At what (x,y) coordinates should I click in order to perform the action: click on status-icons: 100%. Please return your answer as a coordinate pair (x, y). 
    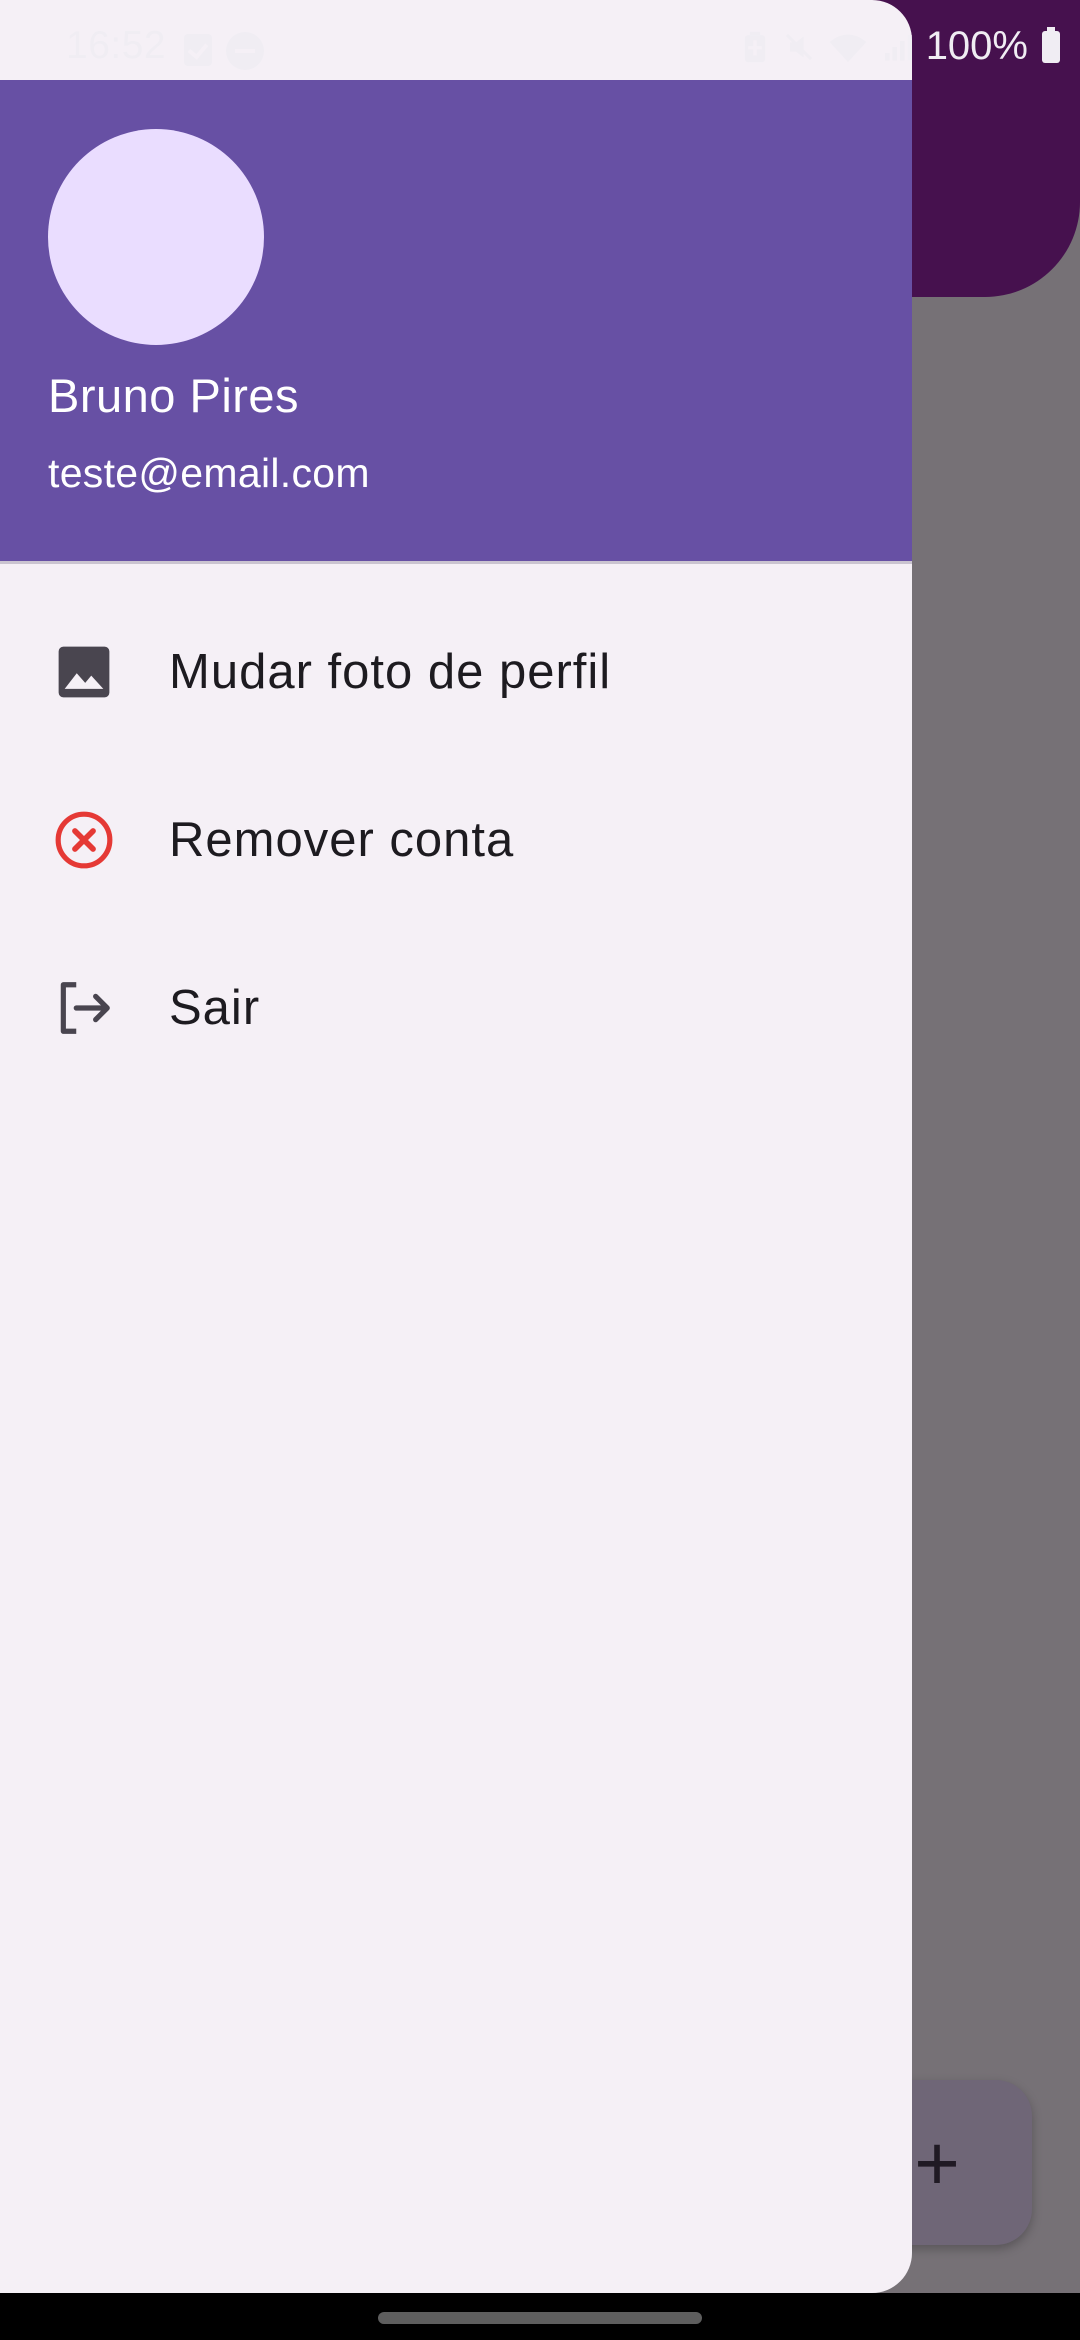
    Looking at the image, I should click on (900, 46).